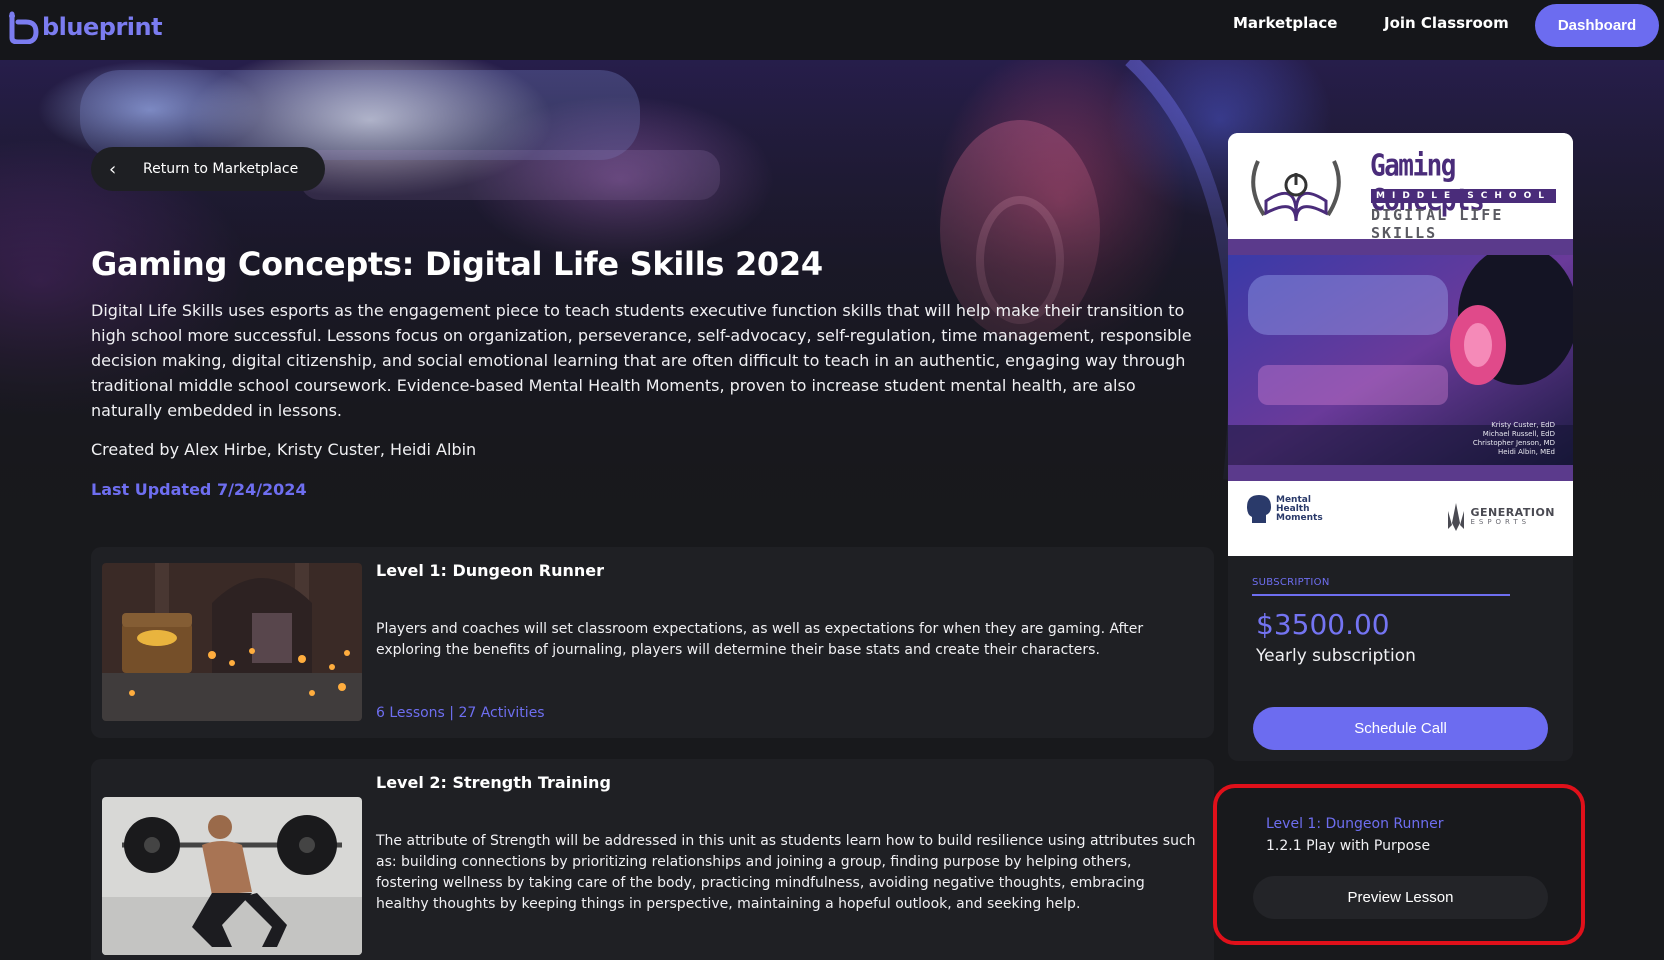 The width and height of the screenshot is (1664, 960). What do you see at coordinates (113, 169) in the screenshot?
I see `chevron-left-icon: ‹` at bounding box center [113, 169].